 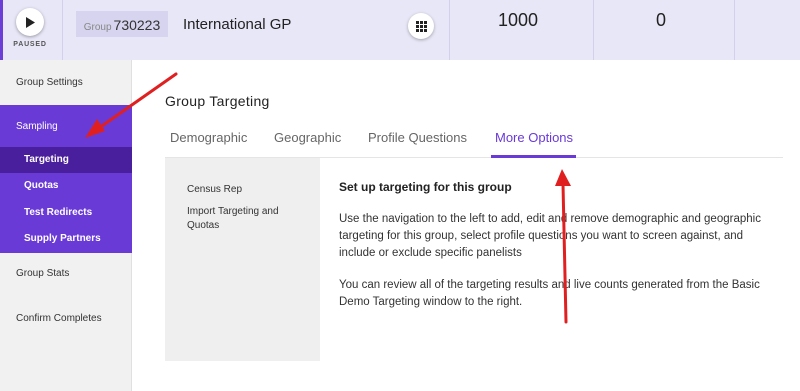 What do you see at coordinates (1, 30) in the screenshot?
I see `header-accent-edge` at bounding box center [1, 30].